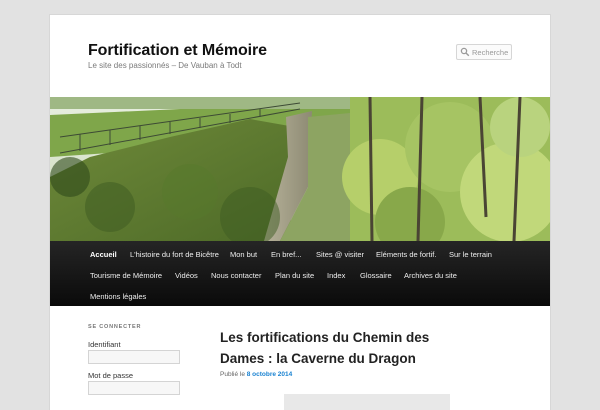  I want to click on nav-item-plan: Plan du site, so click(294, 275).